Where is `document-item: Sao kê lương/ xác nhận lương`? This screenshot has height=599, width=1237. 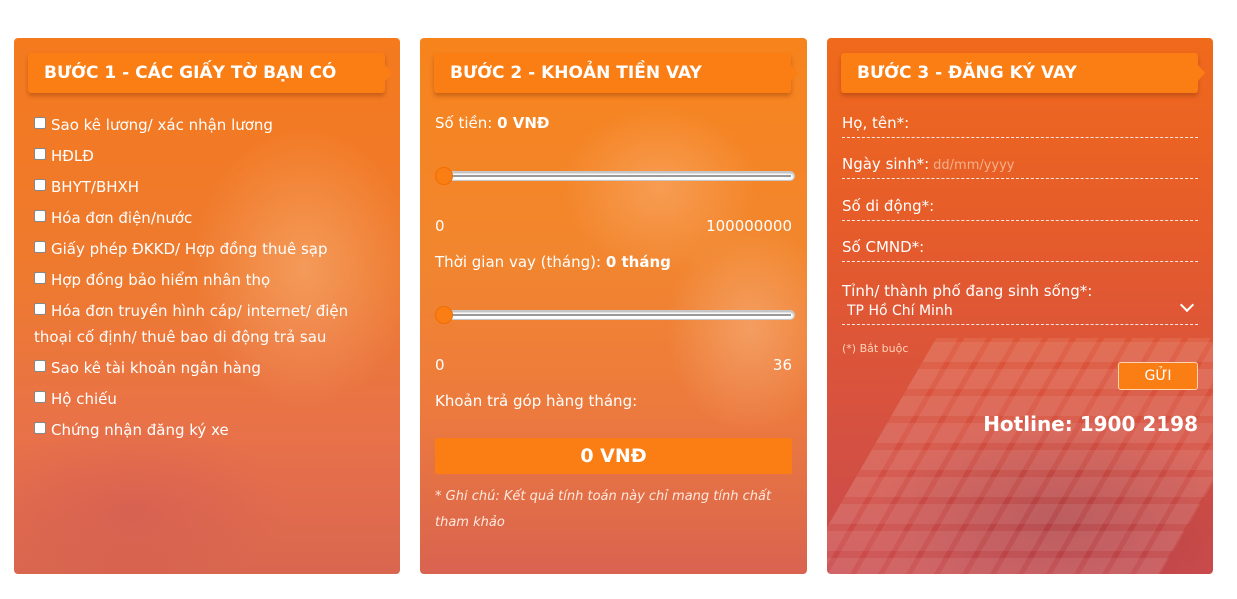
document-item: Sao kê lương/ xác nhận lương is located at coordinates (209, 125).